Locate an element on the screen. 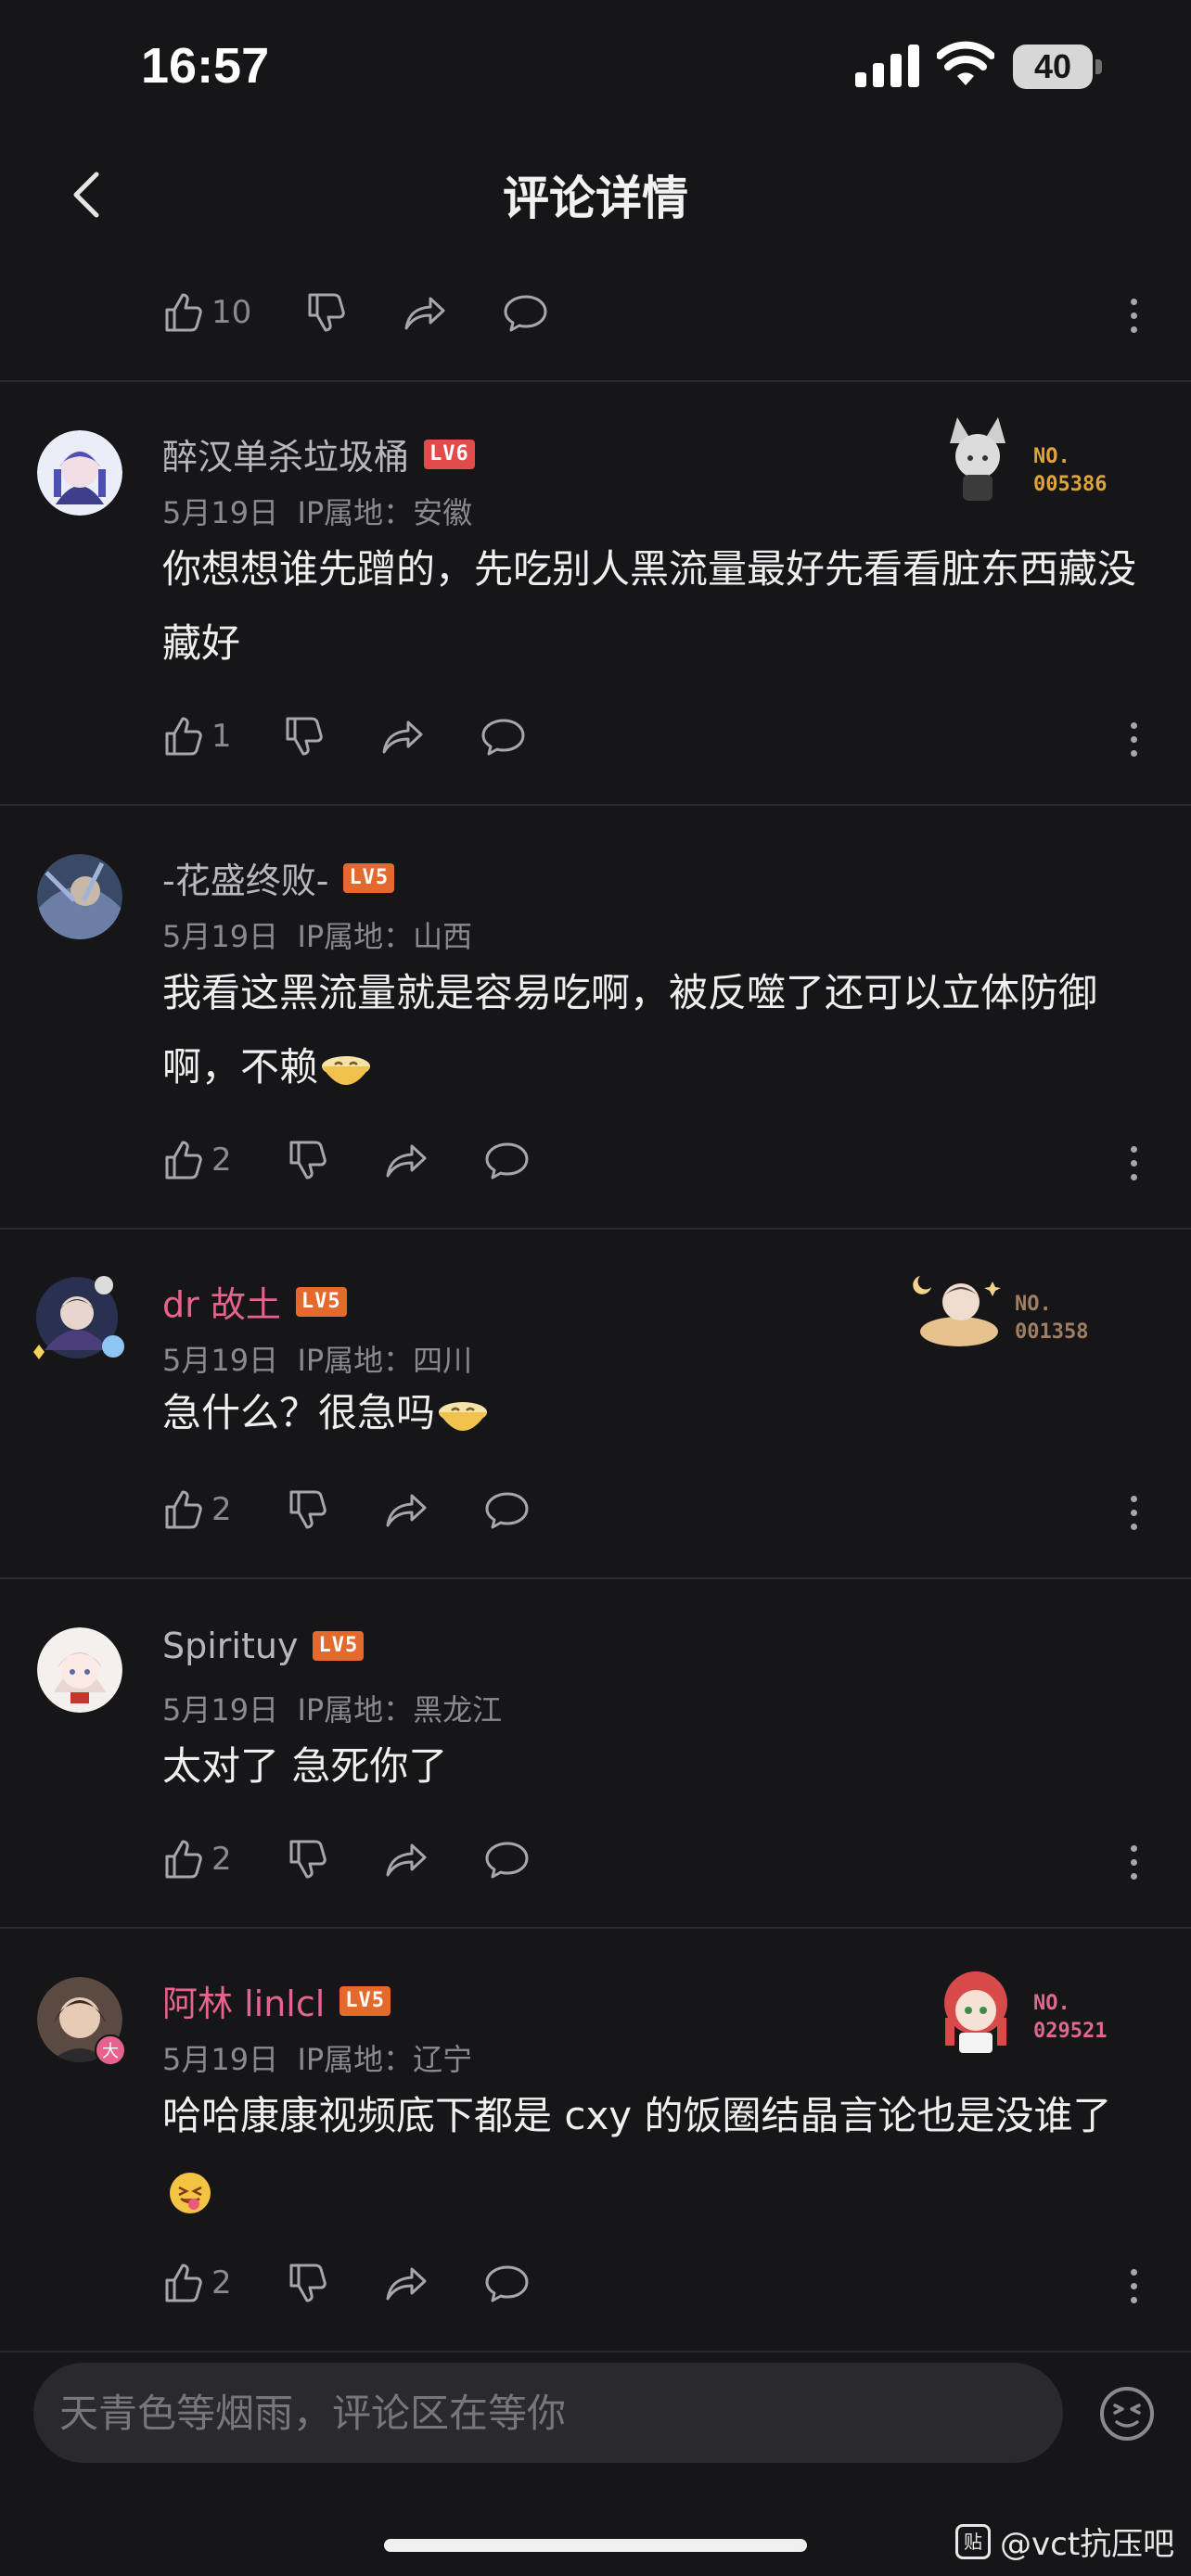  comment-meta: 5月19日 IP属地：四川 is located at coordinates (317, 1358).